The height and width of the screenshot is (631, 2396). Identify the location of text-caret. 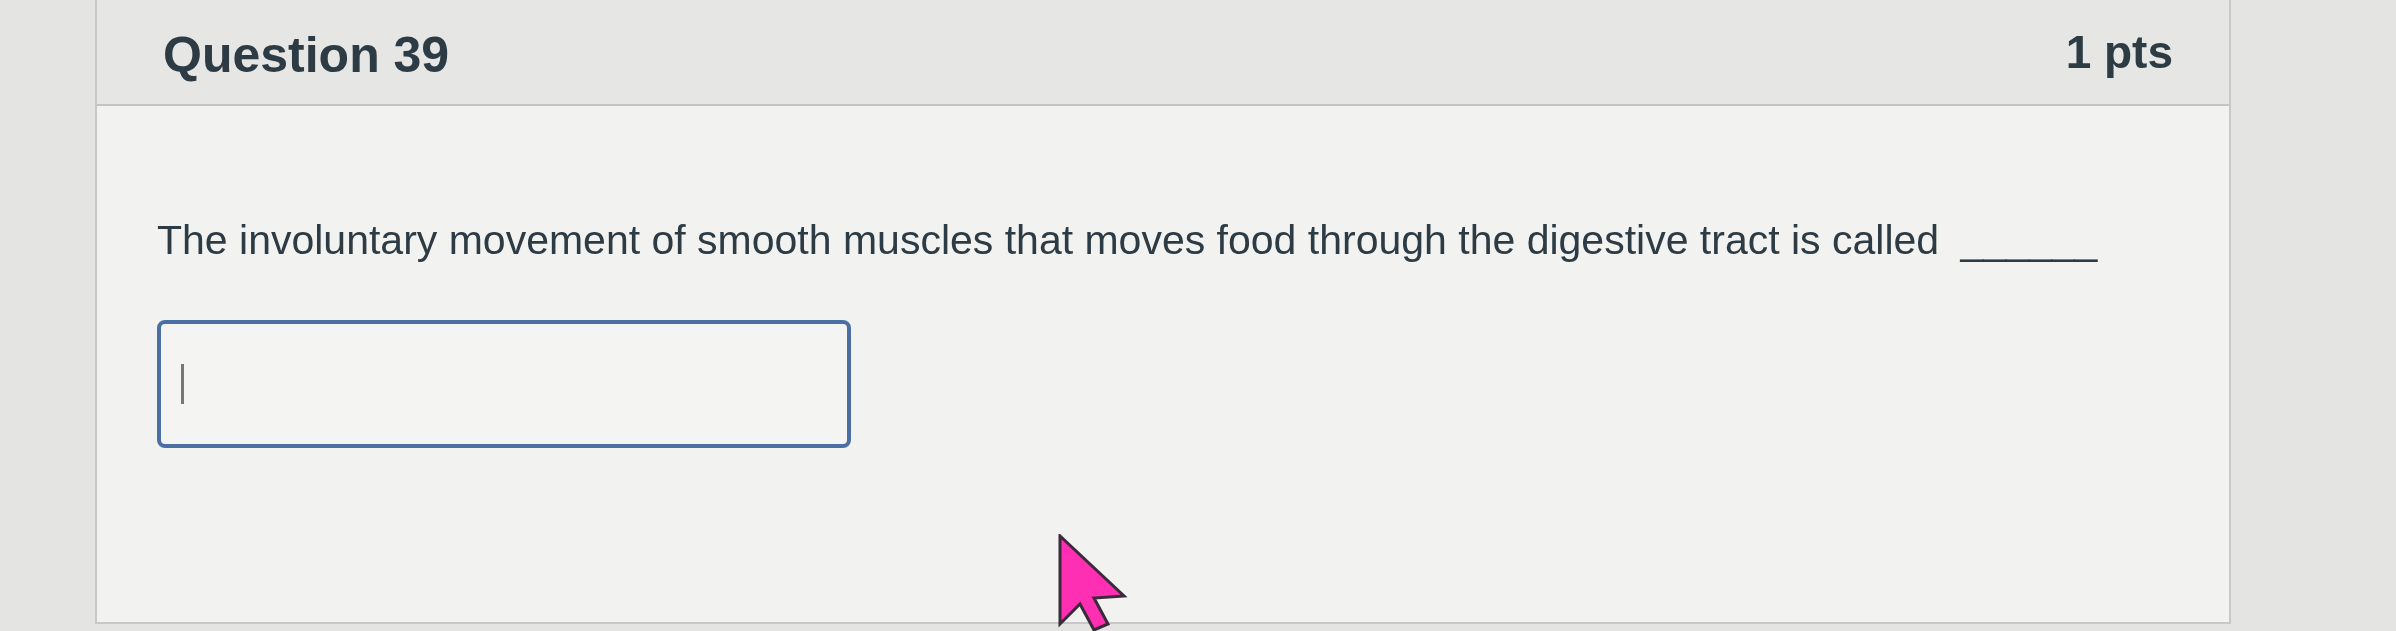
(182, 384).